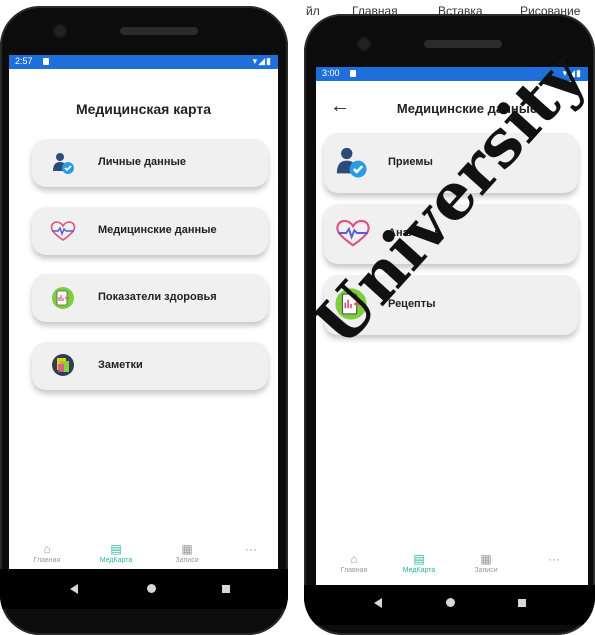  What do you see at coordinates (63, 298) in the screenshot?
I see `health-chart-icon` at bounding box center [63, 298].